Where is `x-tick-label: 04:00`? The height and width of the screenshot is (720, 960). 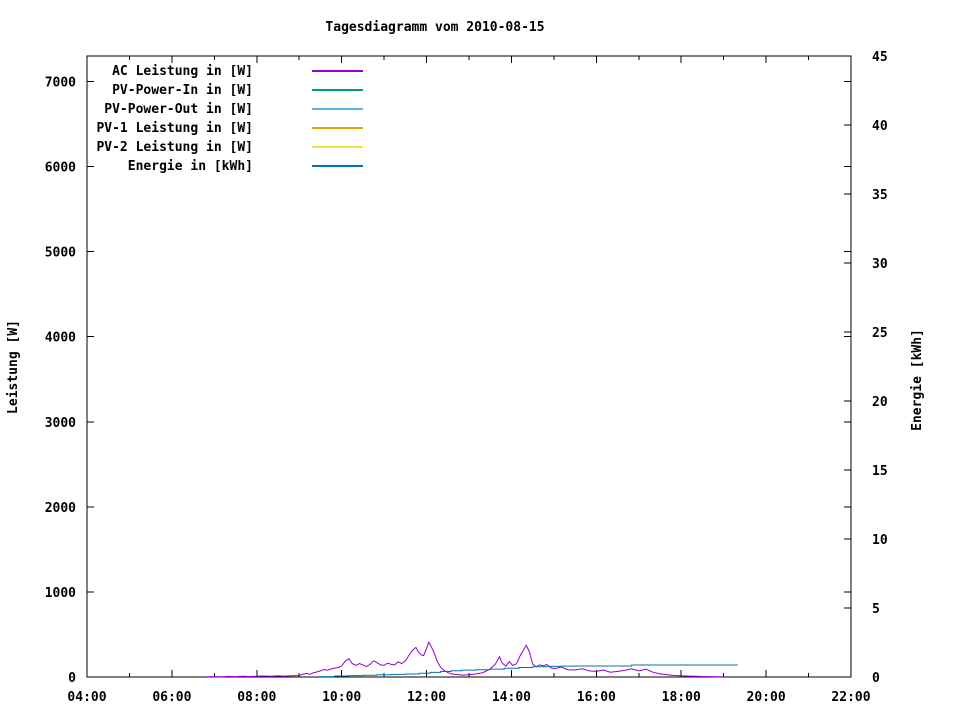 x-tick-label: 04:00 is located at coordinates (86, 697).